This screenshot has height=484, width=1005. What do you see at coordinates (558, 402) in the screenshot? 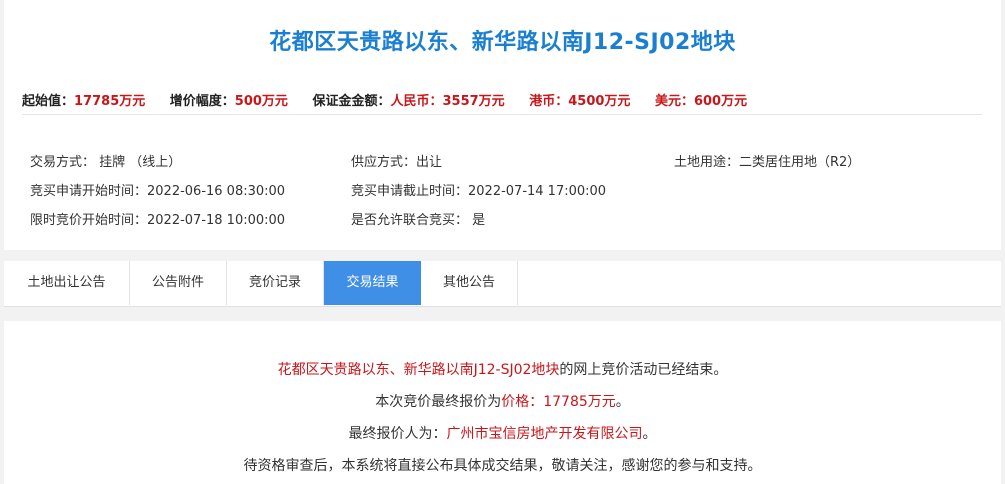
I see `result-final-price: 价格：17785万元` at bounding box center [558, 402].